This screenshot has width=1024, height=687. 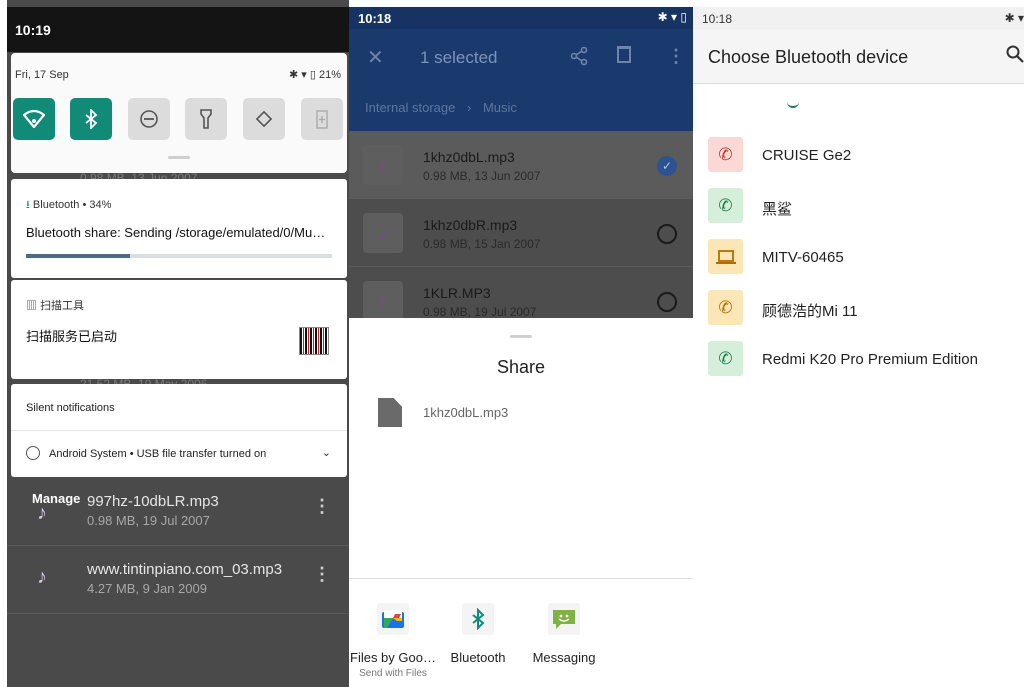 I want to click on auto-rotate-tile, so click(x=264, y=119).